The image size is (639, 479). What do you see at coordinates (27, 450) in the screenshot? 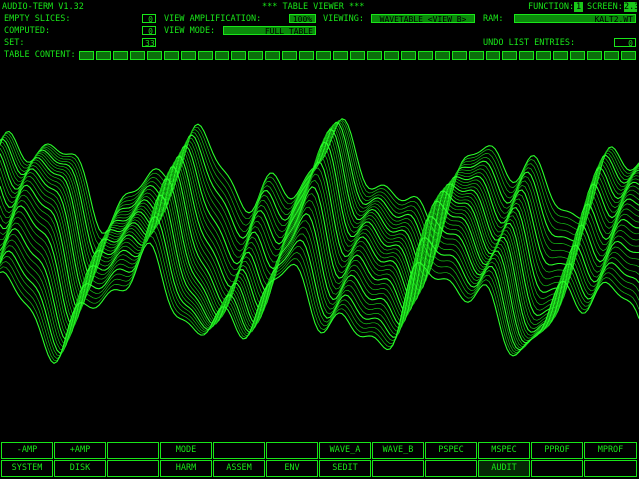
I see `amp-button: -AMP` at bounding box center [27, 450].